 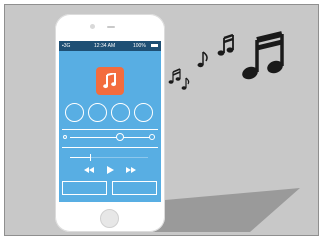 I want to click on play-icon, so click(x=110, y=170).